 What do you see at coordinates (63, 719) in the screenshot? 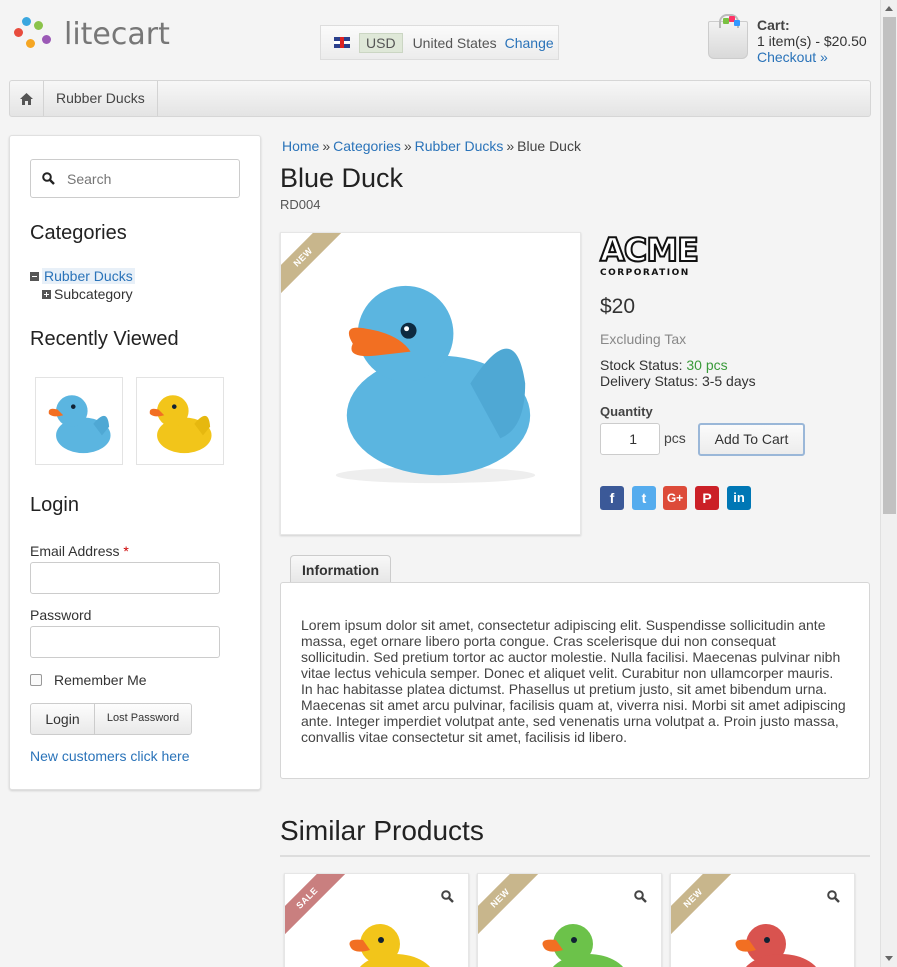
I see `login-button: Login` at bounding box center [63, 719].